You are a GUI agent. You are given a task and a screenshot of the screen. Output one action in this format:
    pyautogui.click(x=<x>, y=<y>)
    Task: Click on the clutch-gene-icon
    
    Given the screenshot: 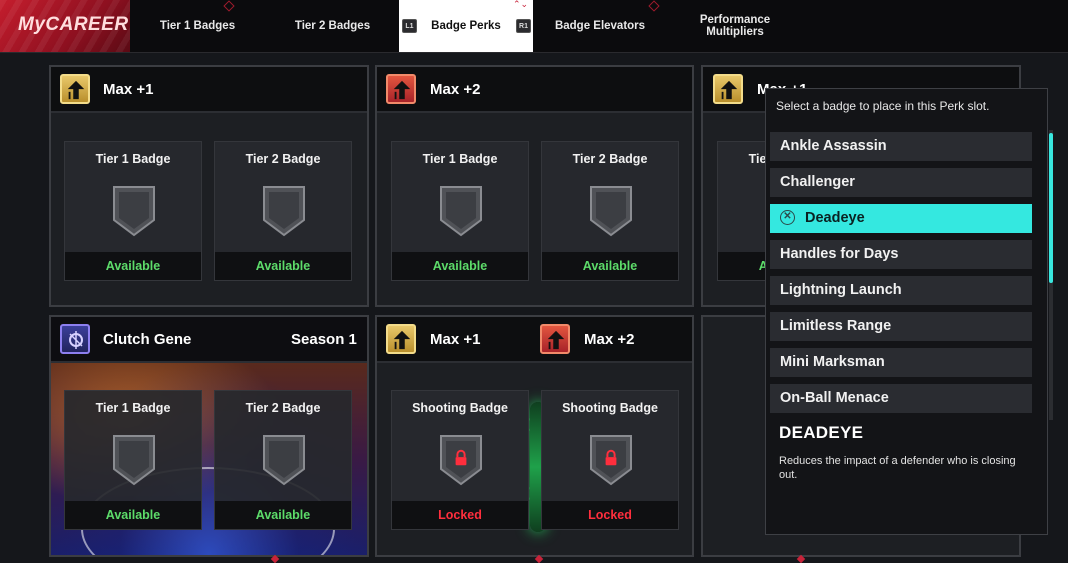 What is the action you would take?
    pyautogui.click(x=75, y=339)
    